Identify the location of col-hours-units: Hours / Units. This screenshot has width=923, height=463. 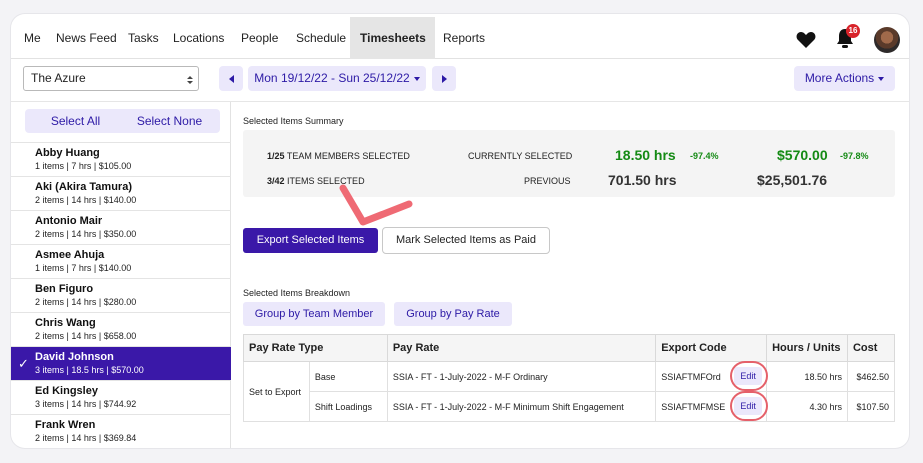
(807, 348).